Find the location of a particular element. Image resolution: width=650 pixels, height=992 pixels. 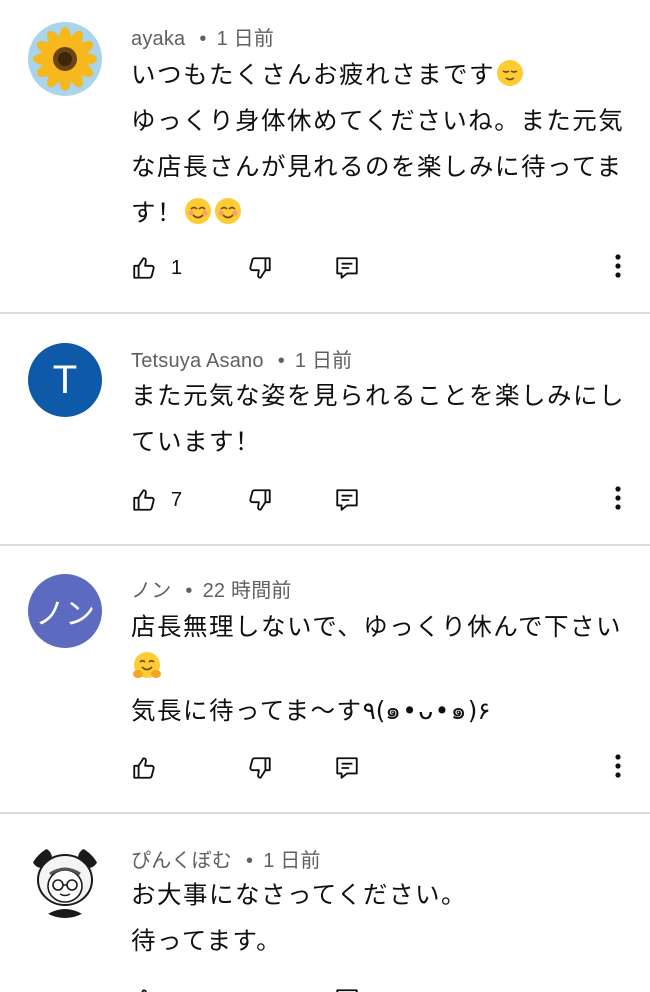

like-count: 7 is located at coordinates (177, 499).